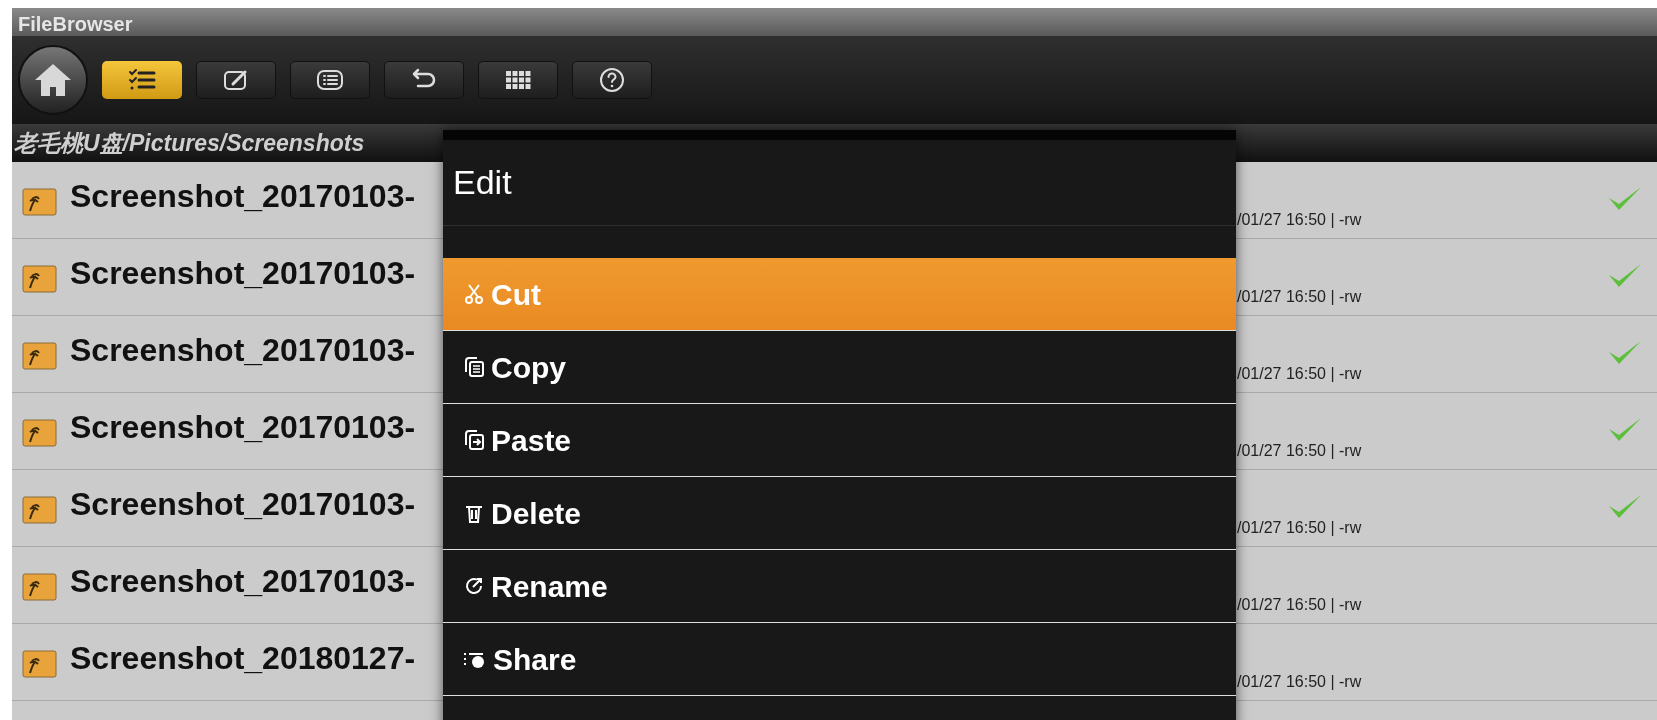 The height and width of the screenshot is (720, 1657). I want to click on window-title: FileBrowser, so click(75, 24).